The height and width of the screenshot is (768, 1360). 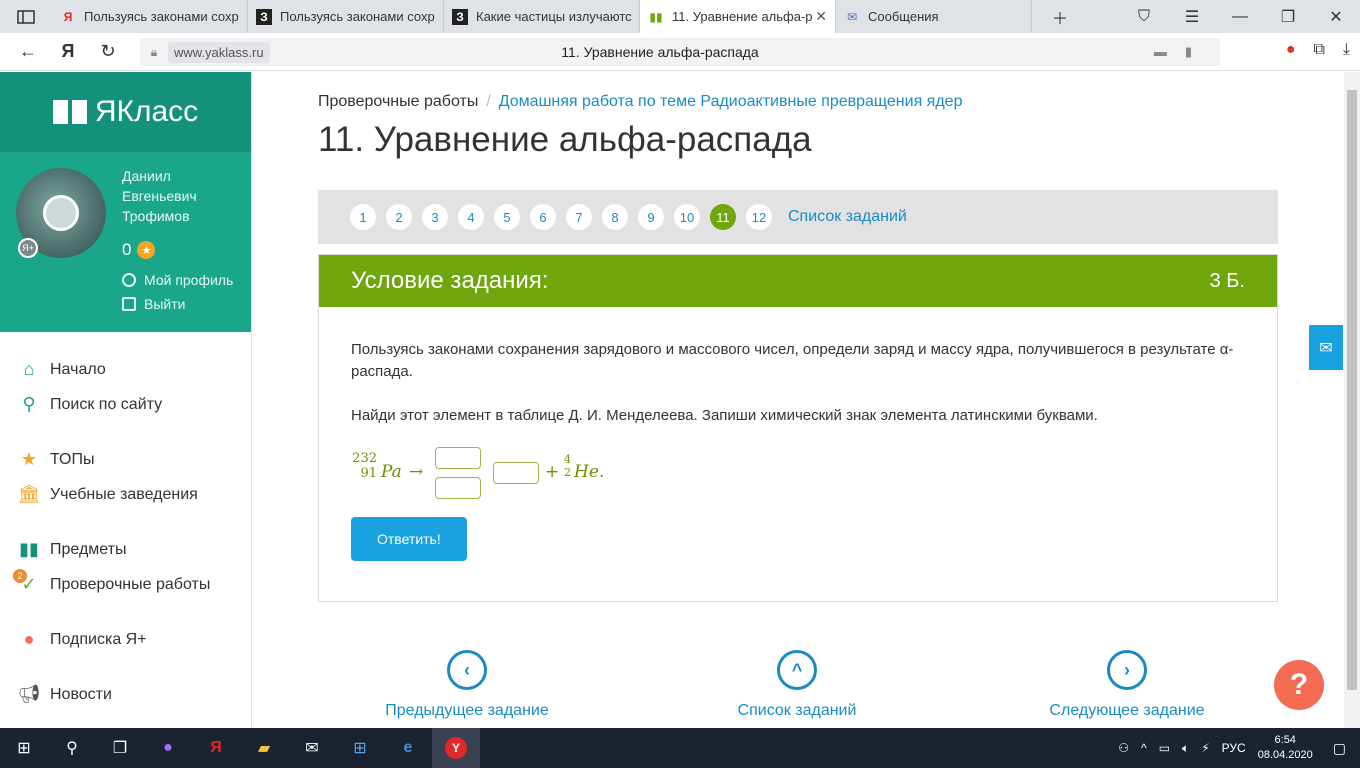 I want to click on page-link: 8, so click(x=615, y=217).